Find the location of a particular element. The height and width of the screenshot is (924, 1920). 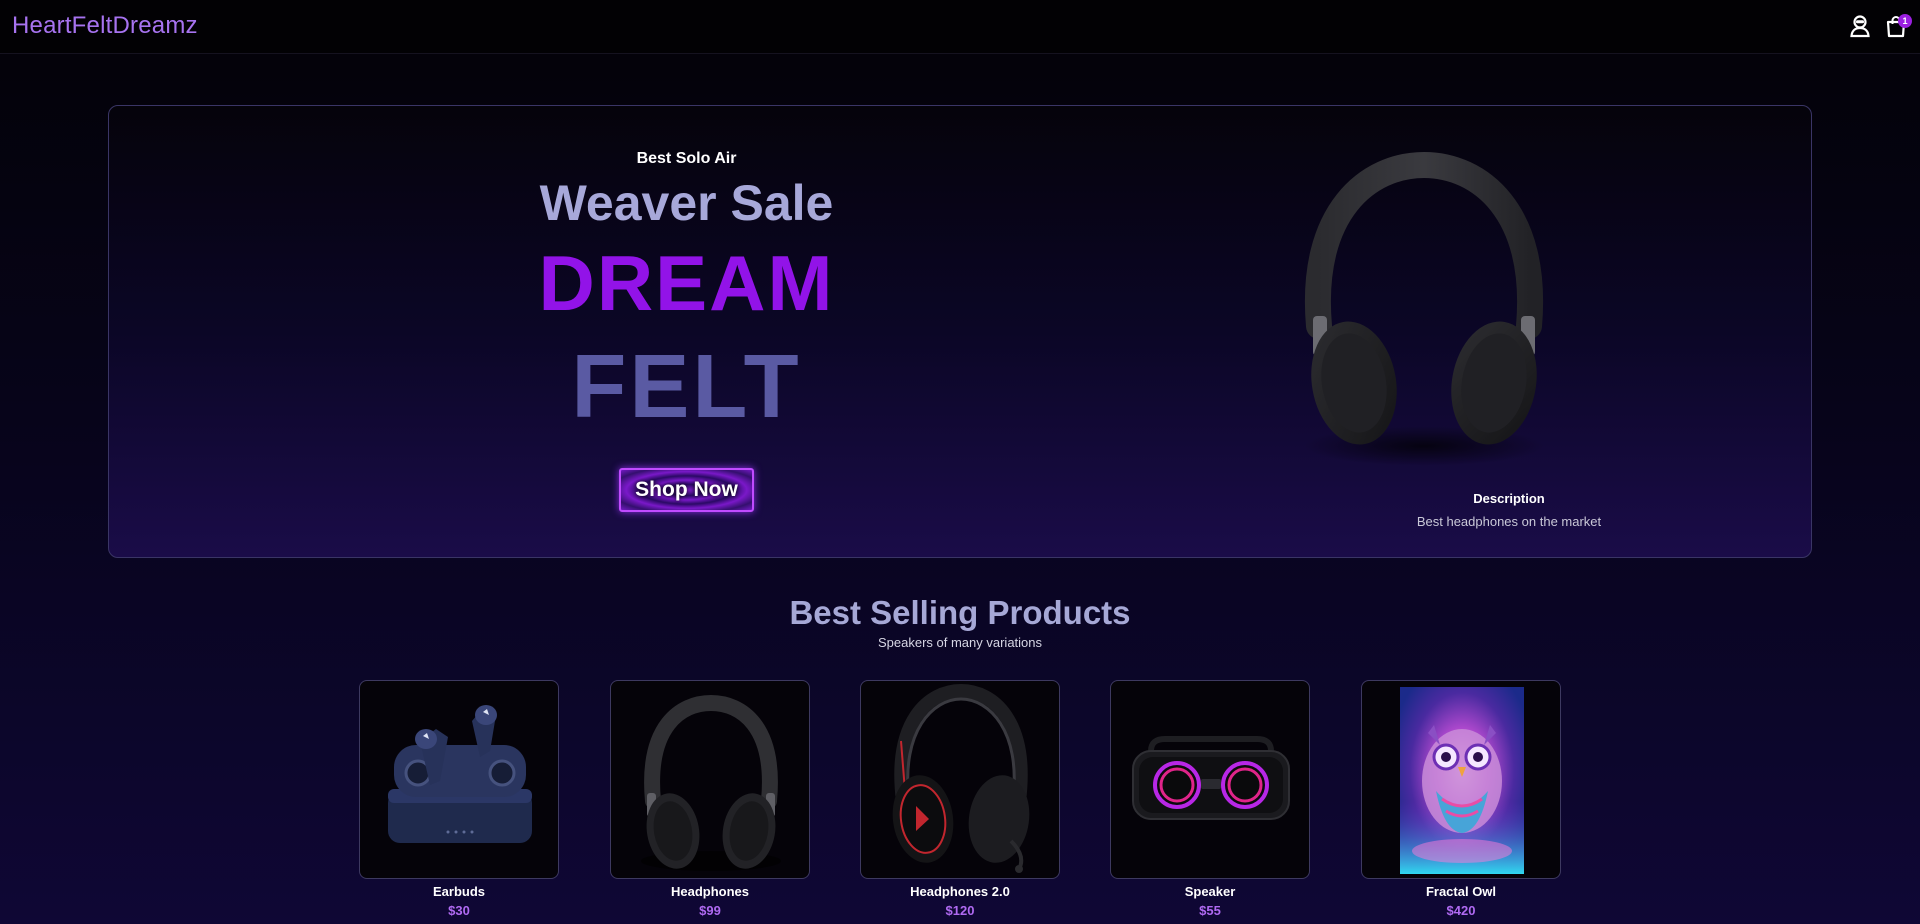

fractal-owl-image is located at coordinates (1462, 780).